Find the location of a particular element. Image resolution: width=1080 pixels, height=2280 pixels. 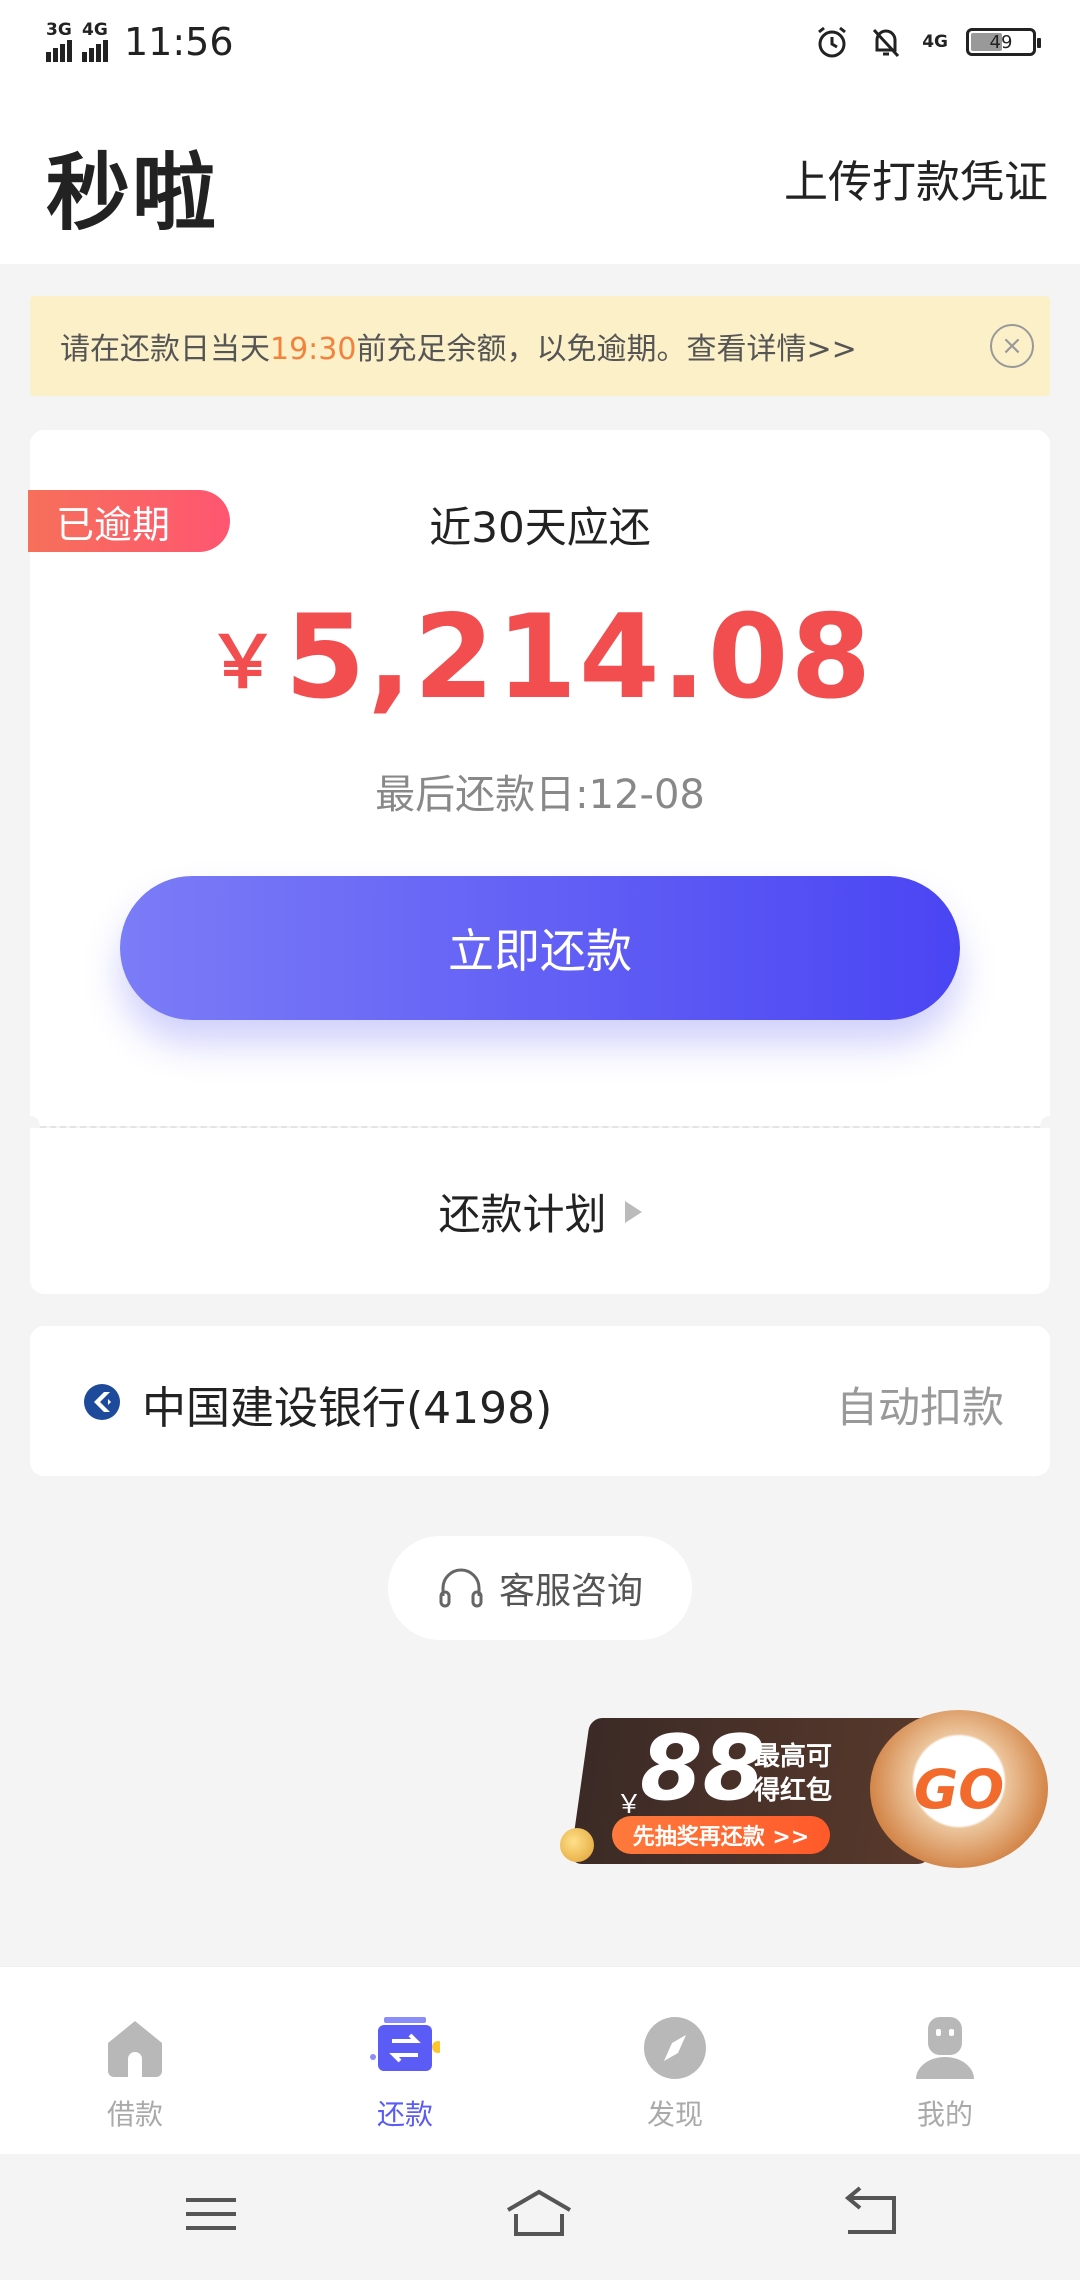

tab-repay: 还款 is located at coordinates (405, 2060).